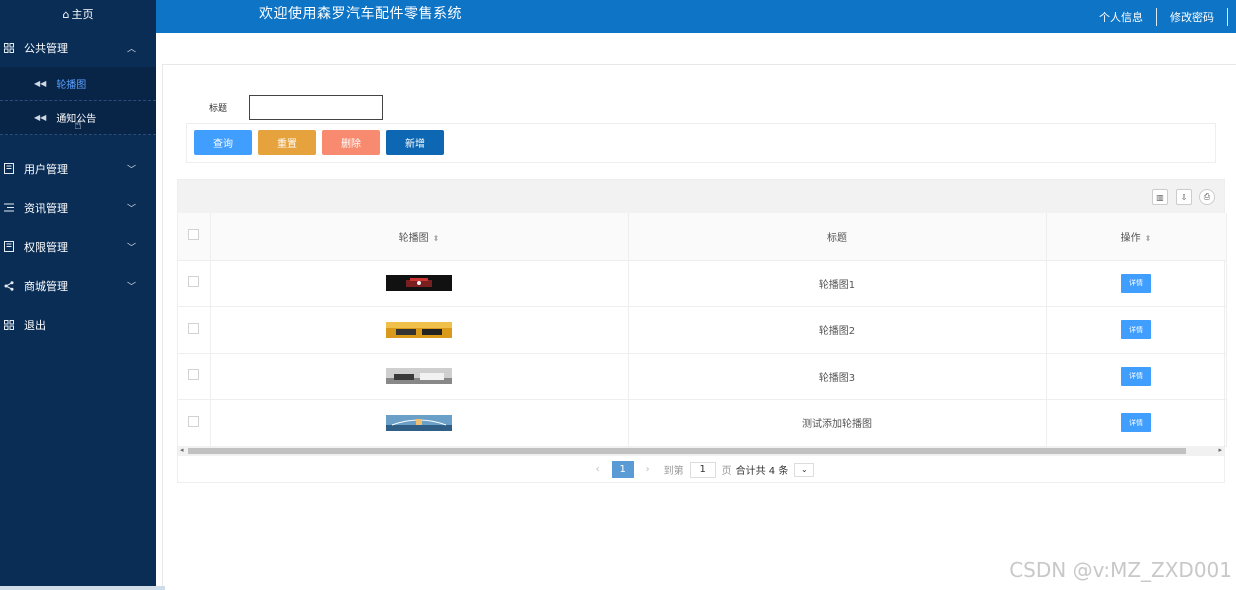 This screenshot has width=1236, height=590. I want to click on title-cell: 测试添加轮播图, so click(837, 423).